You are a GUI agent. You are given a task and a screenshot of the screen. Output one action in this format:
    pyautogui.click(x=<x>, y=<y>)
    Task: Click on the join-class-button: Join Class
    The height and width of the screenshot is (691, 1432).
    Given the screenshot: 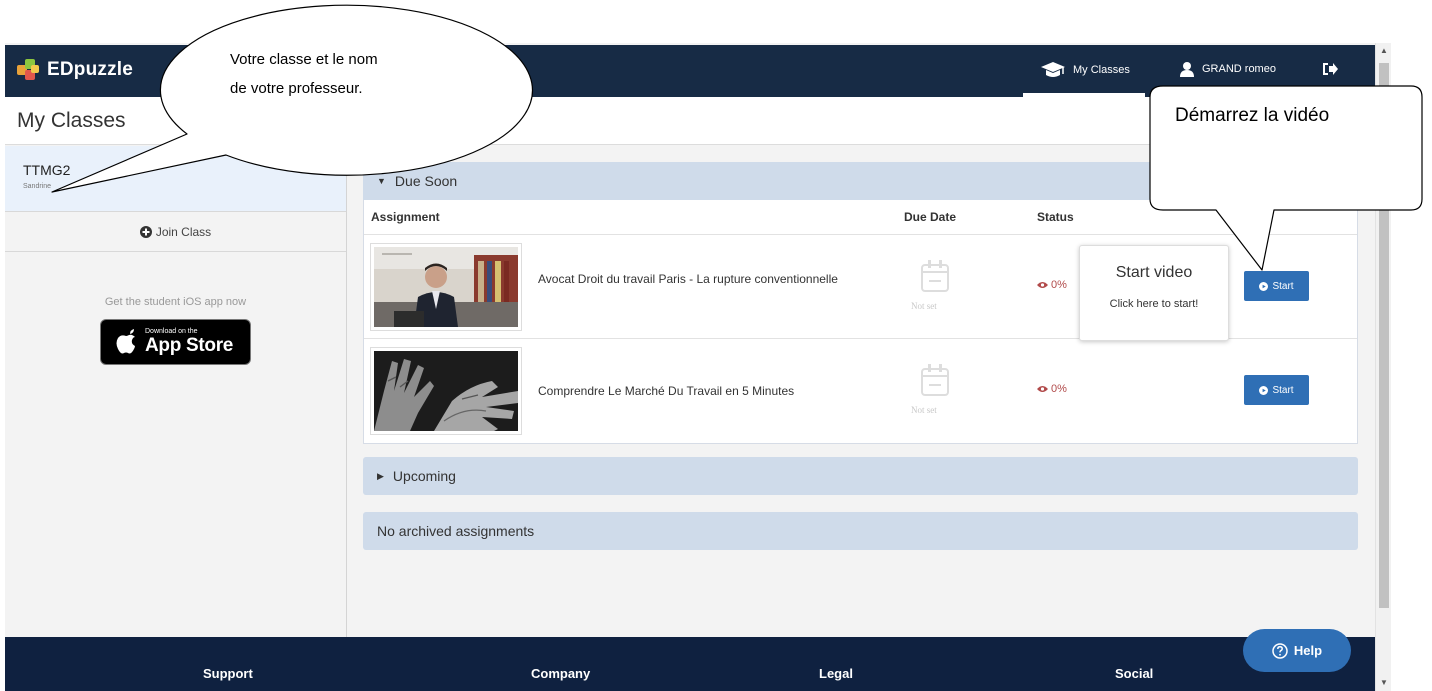 What is the action you would take?
    pyautogui.click(x=175, y=232)
    